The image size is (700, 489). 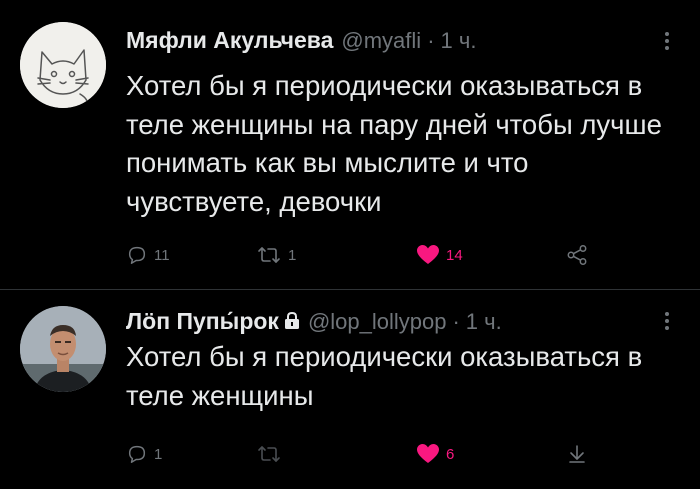 I want to click on tweet-header: Лӧп Пупы́рок @lop_lollypop · 1 ч., so click(x=314, y=321).